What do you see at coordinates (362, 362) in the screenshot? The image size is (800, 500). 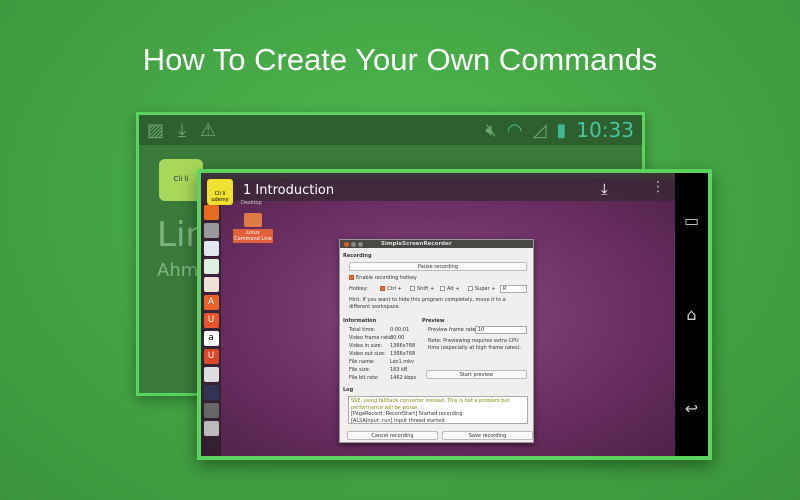 I see `info-label: File name:` at bounding box center [362, 362].